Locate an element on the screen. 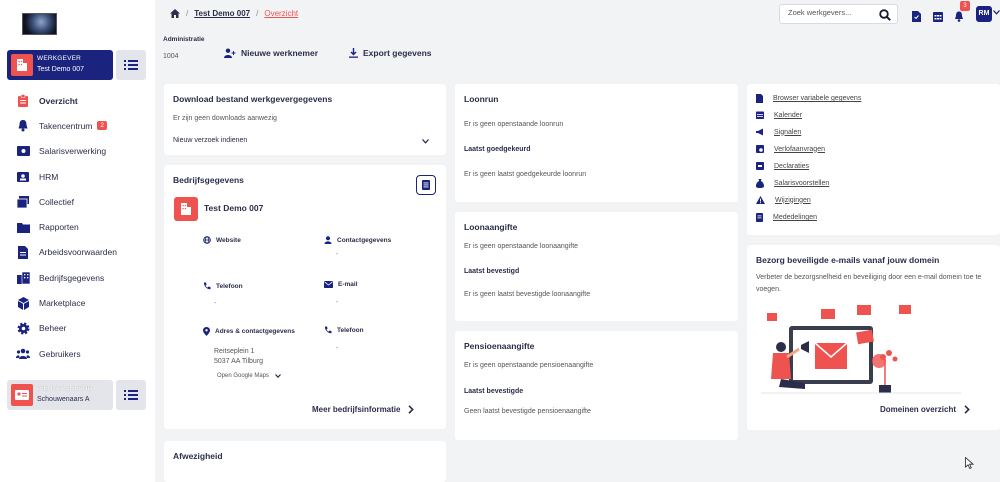  quicklink-verlofaanvragen: Verlofaanvragen is located at coordinates (790, 149).